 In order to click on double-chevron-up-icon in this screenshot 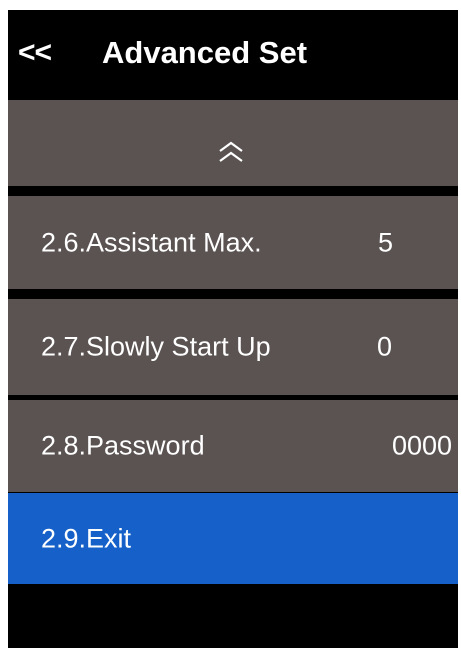, I will do `click(231, 151)`.